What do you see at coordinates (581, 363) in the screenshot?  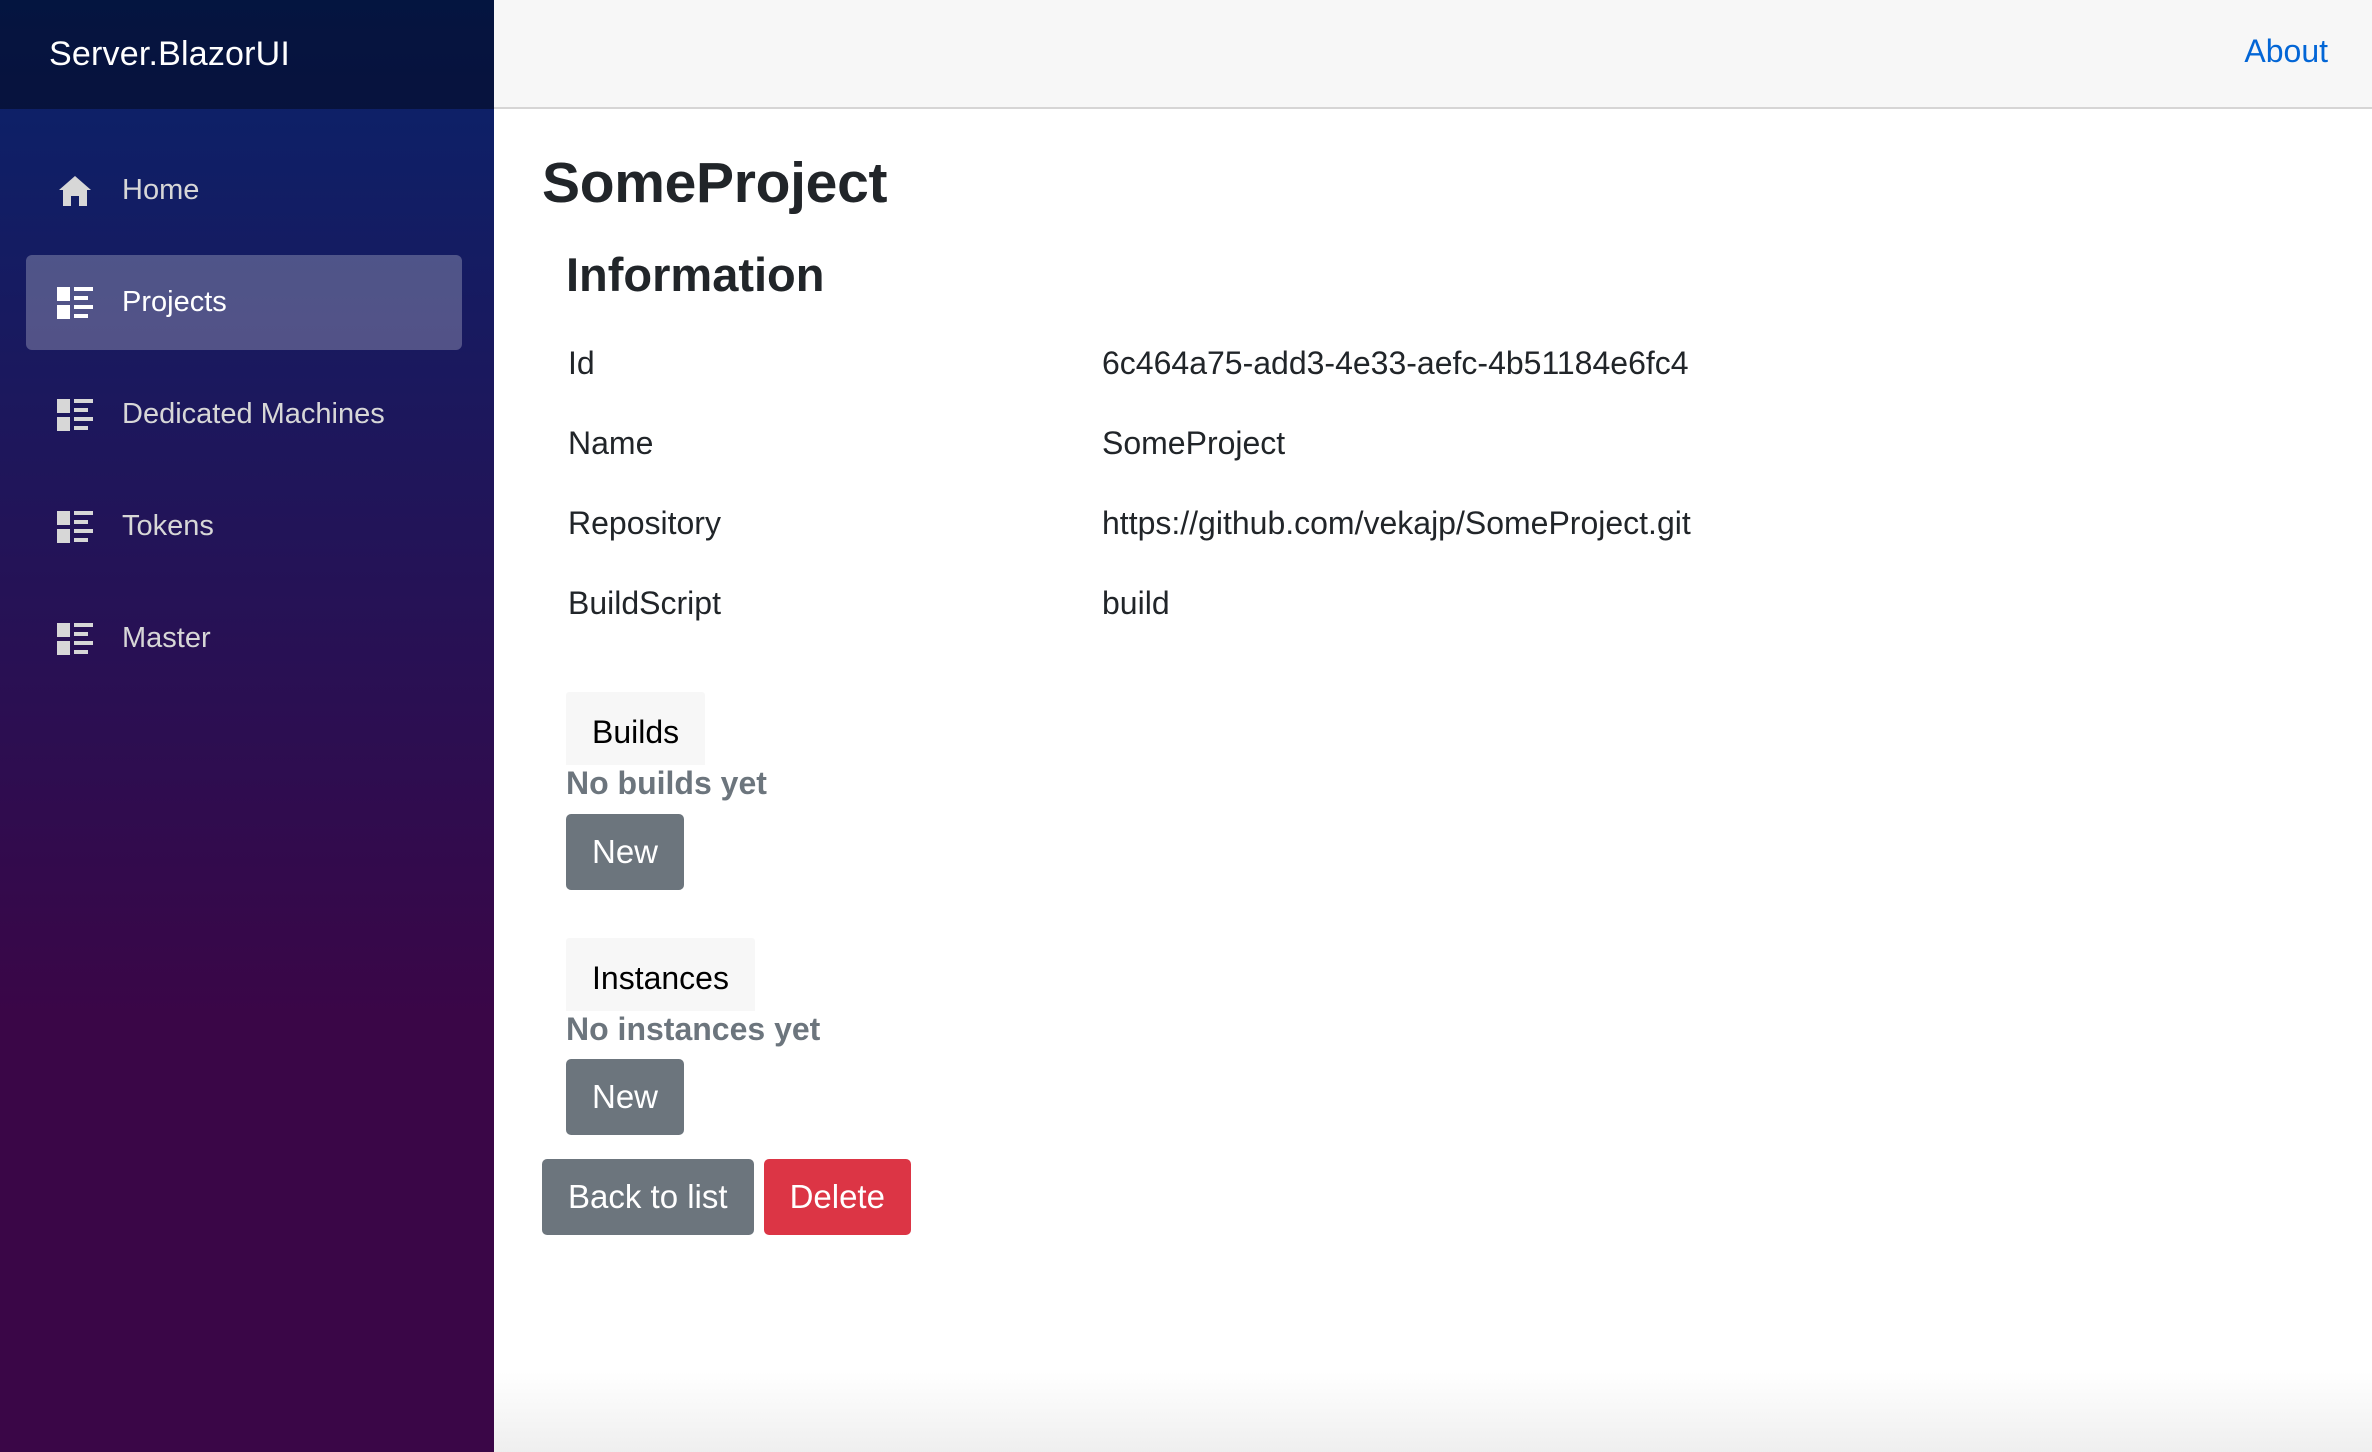 I see `info-key: Id` at bounding box center [581, 363].